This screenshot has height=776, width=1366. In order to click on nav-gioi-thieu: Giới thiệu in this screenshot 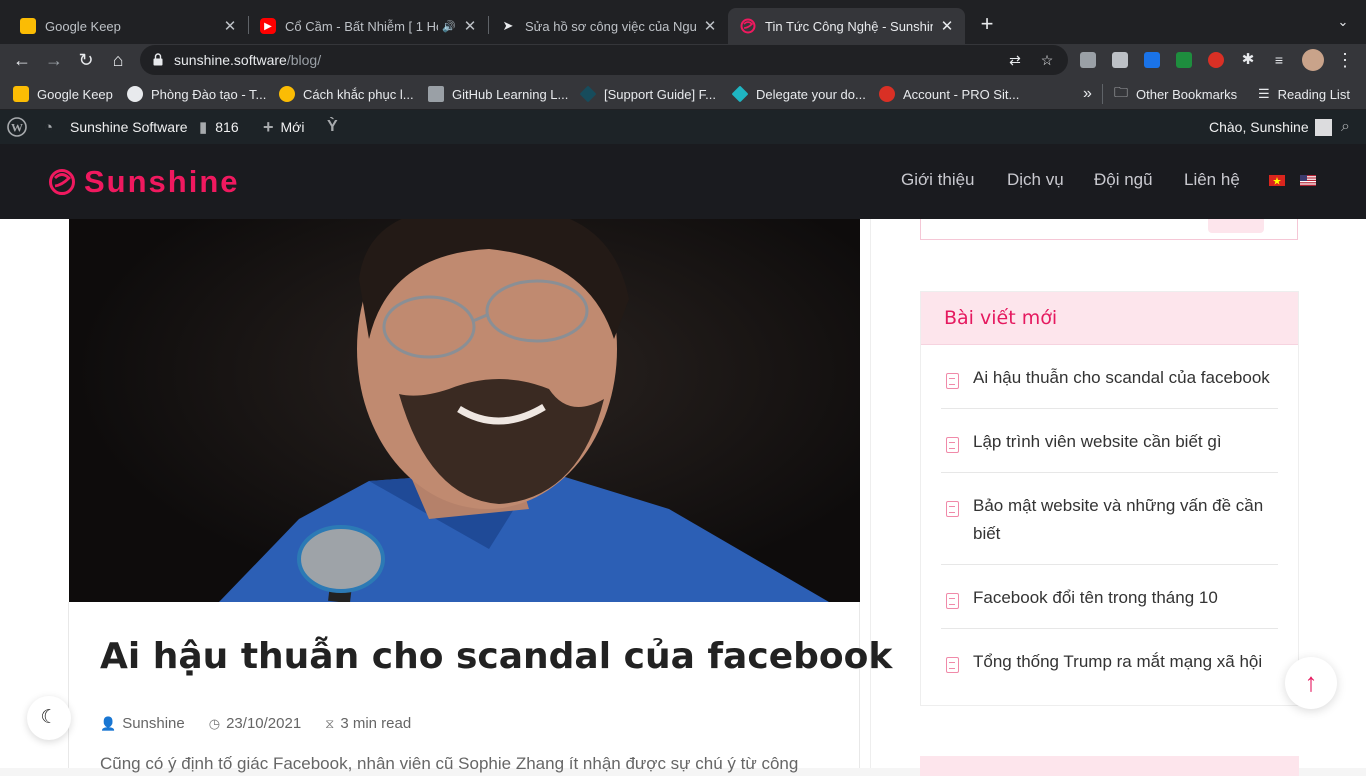, I will do `click(938, 180)`.